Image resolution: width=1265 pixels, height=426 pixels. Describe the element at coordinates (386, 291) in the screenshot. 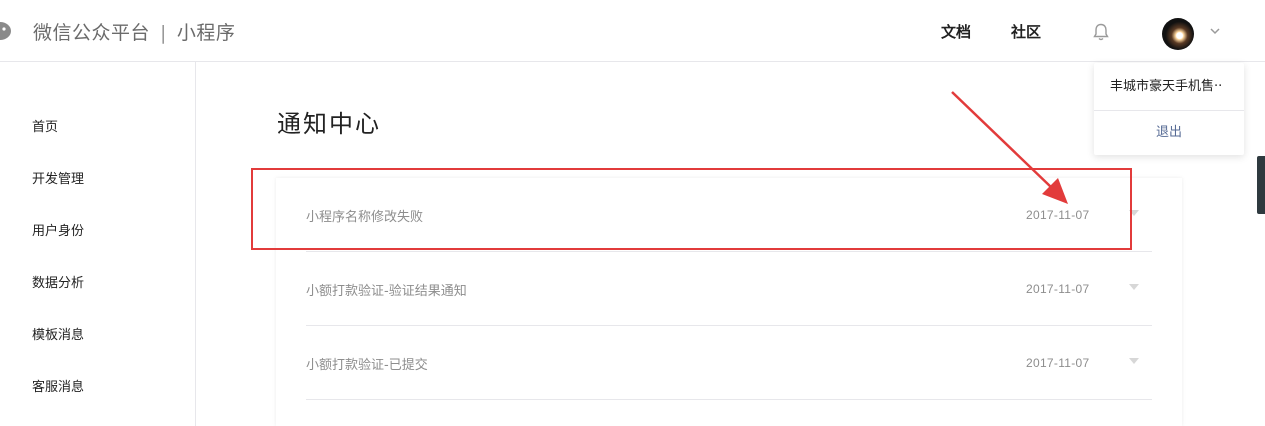

I see `notification-title: 小额打款验证-验证结果通知` at that location.